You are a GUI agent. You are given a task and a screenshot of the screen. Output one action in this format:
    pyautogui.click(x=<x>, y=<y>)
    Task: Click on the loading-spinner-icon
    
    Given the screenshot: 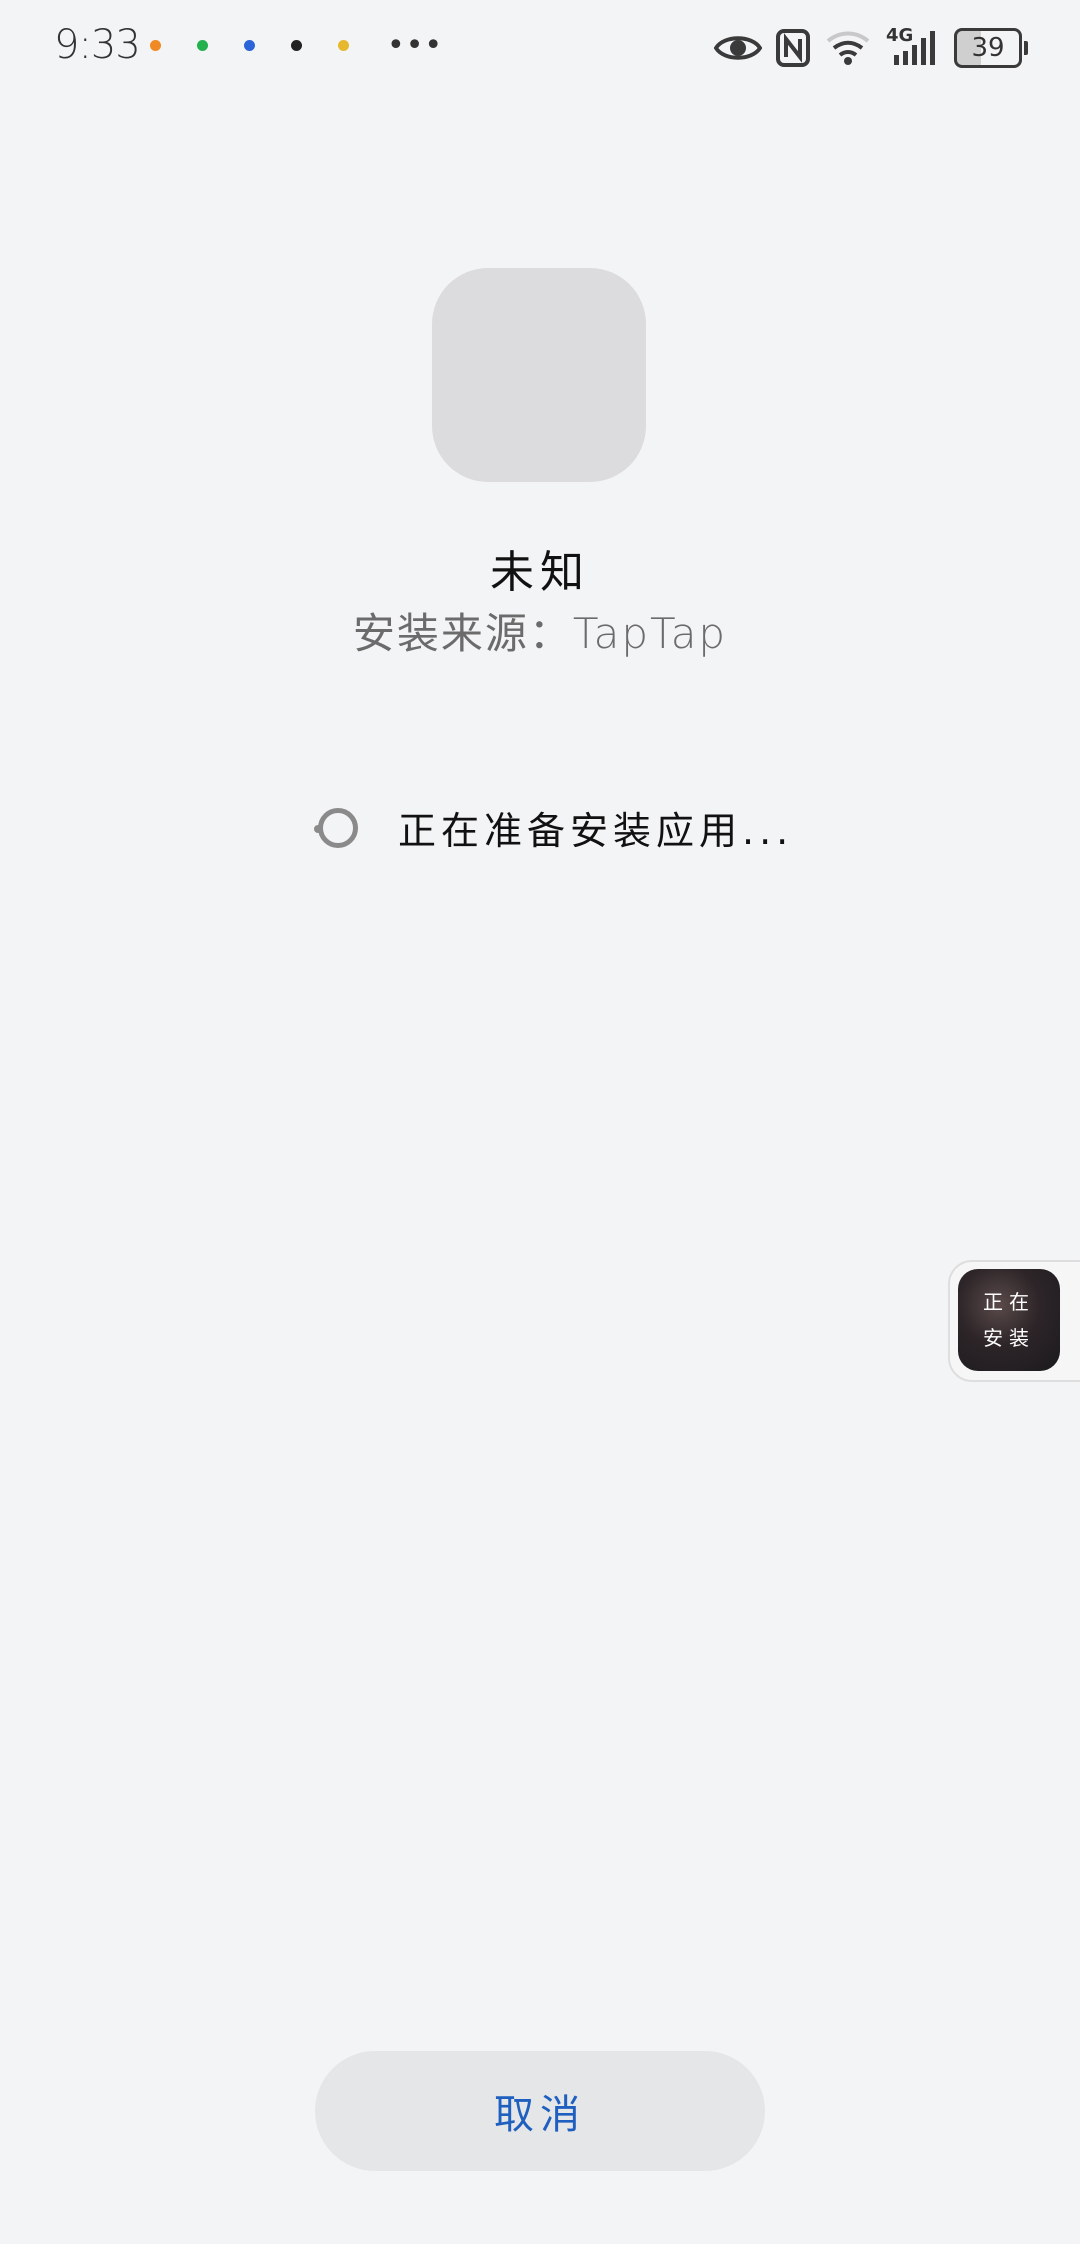 What is the action you would take?
    pyautogui.click(x=336, y=827)
    